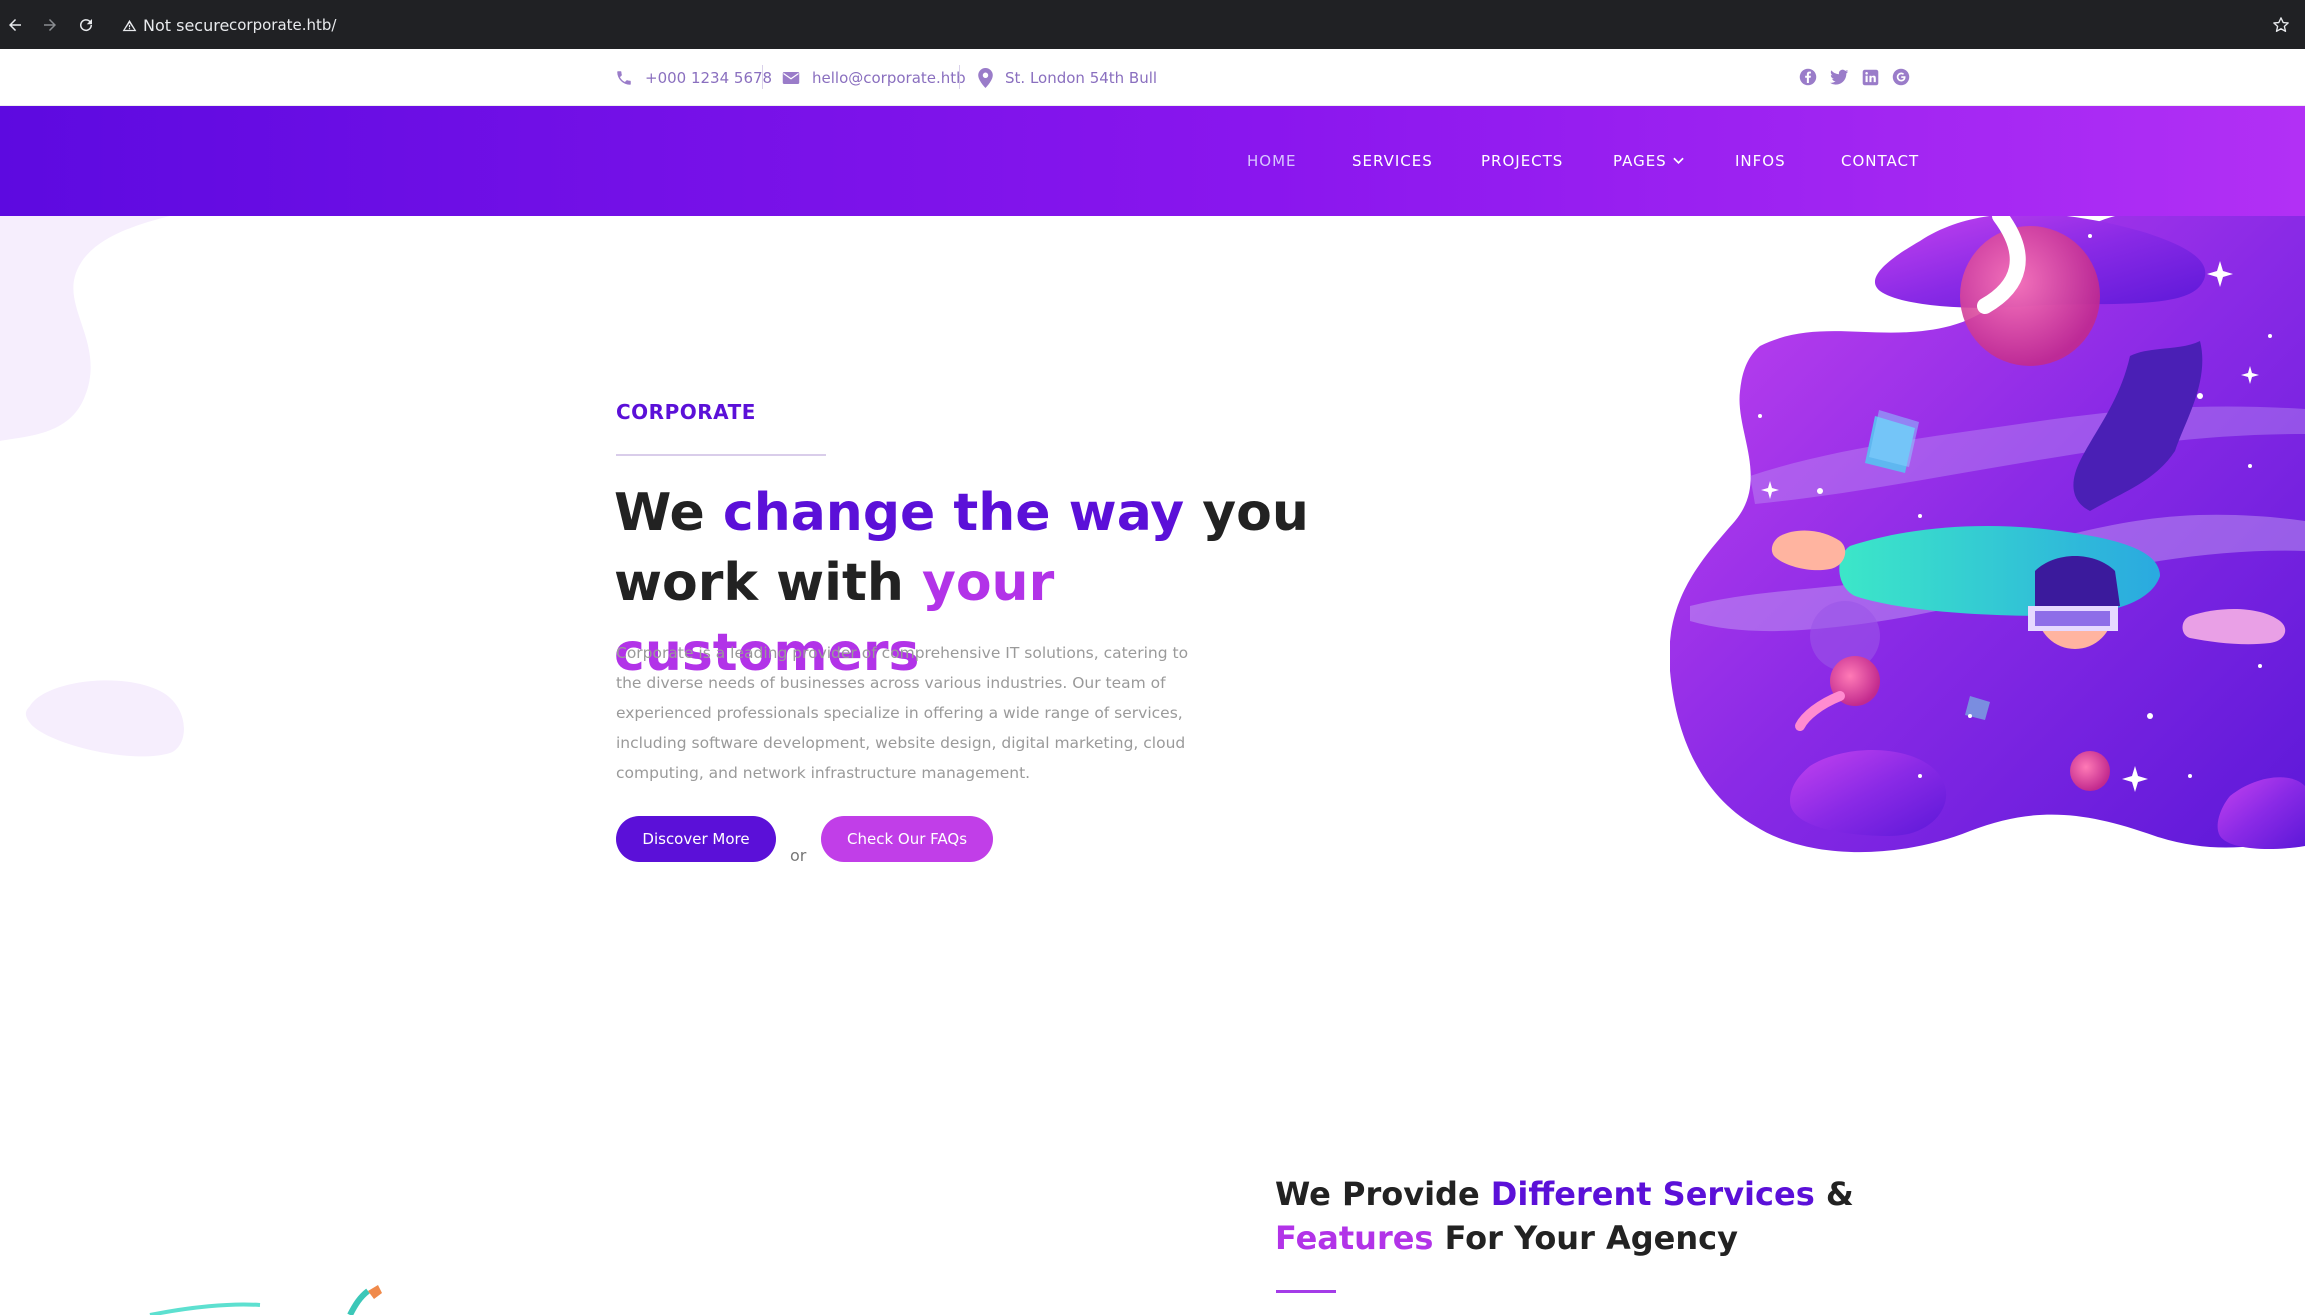 This screenshot has height=1315, width=2305. I want to click on eyebrow-divider, so click(721, 455).